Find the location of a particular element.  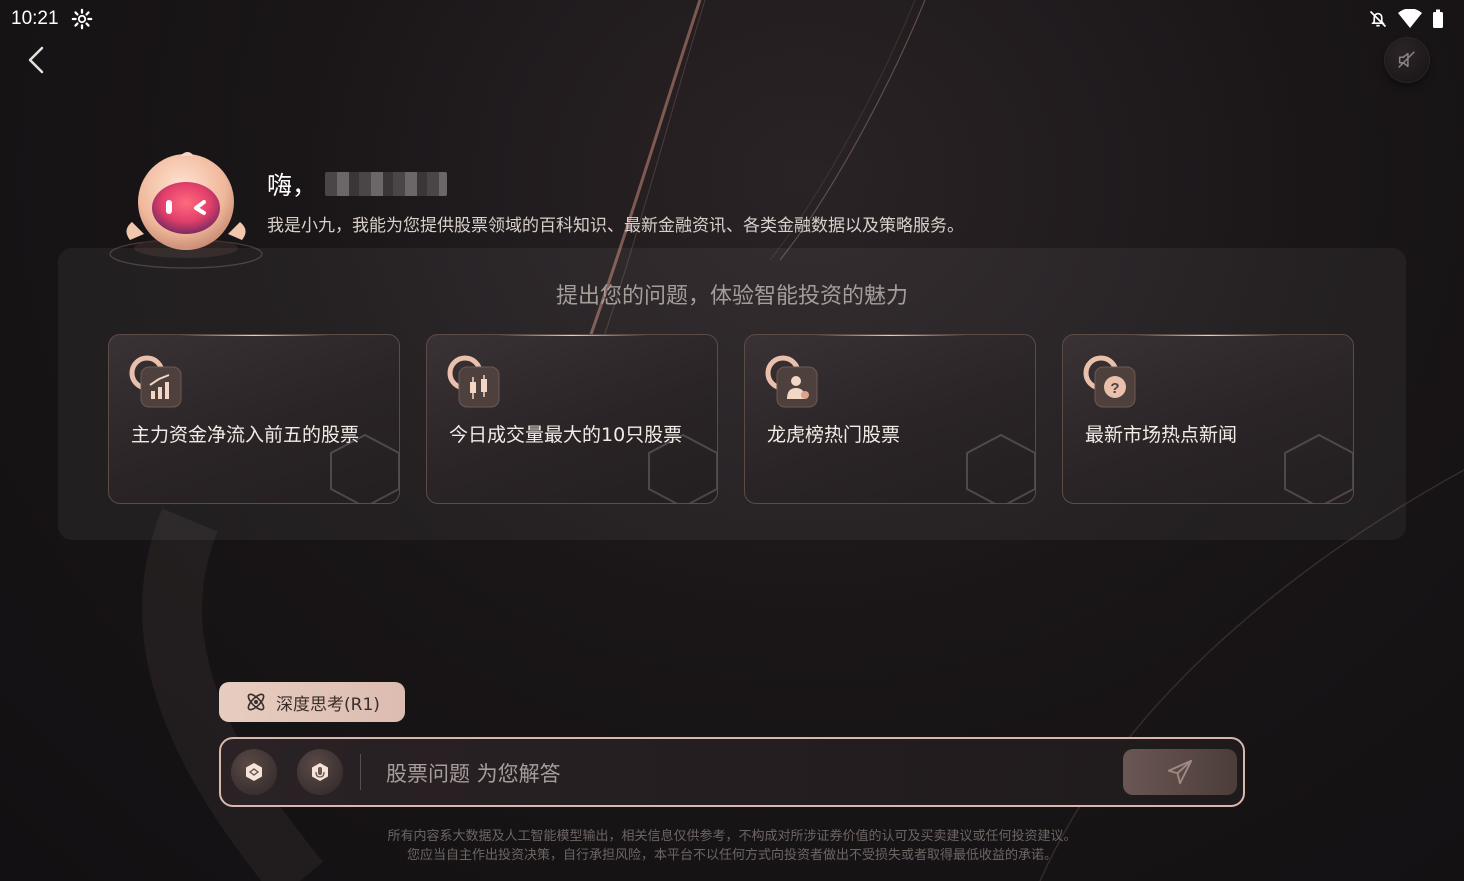

deep-think-label: 深度思考(R1) is located at coordinates (328, 704).